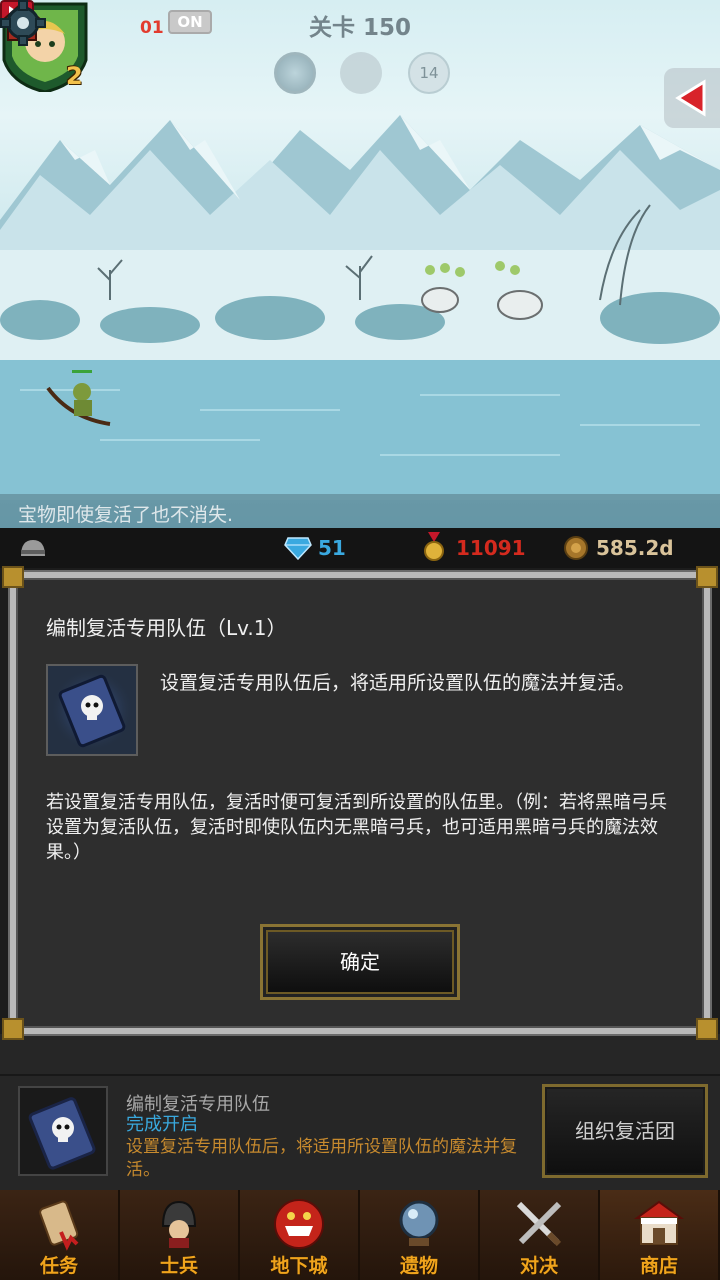  What do you see at coordinates (190, 22) in the screenshot?
I see `auto-toggle: ON` at bounding box center [190, 22].